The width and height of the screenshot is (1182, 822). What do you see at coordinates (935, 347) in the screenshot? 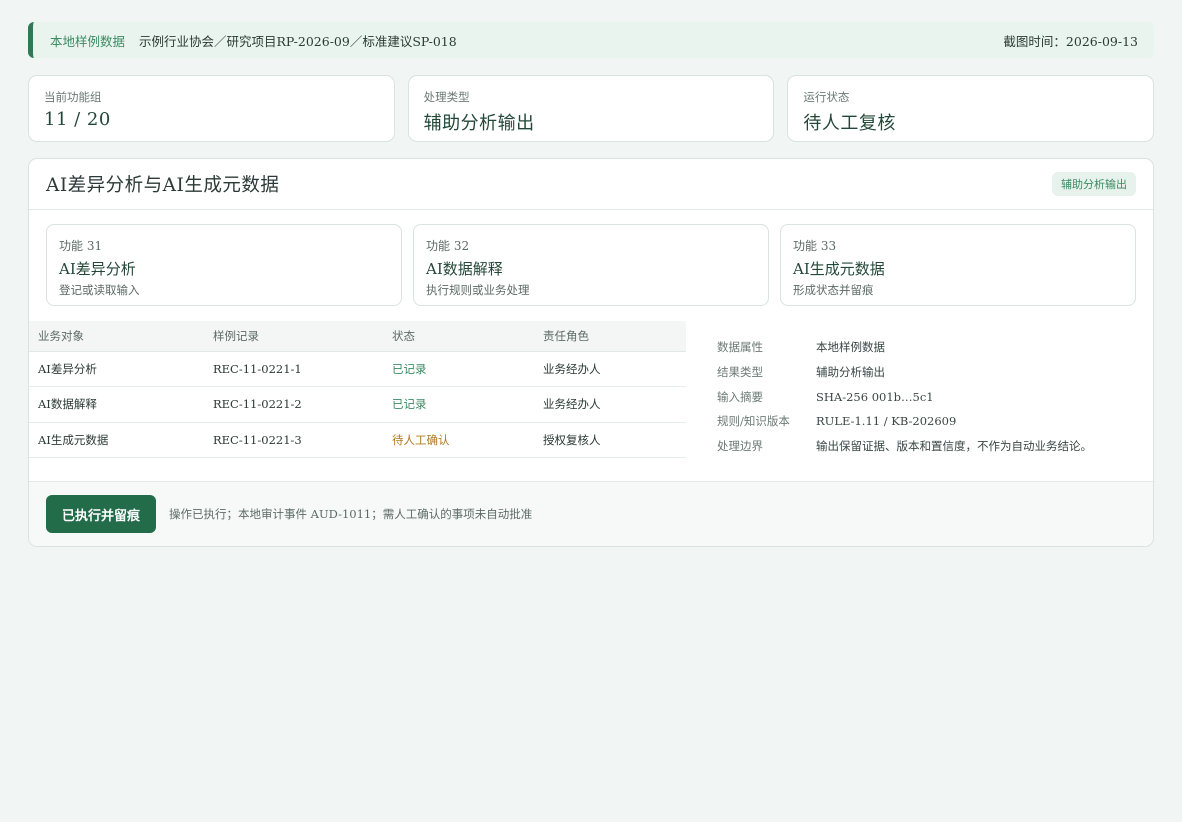
I see `property-row: 数据属性 本地样例数据` at bounding box center [935, 347].